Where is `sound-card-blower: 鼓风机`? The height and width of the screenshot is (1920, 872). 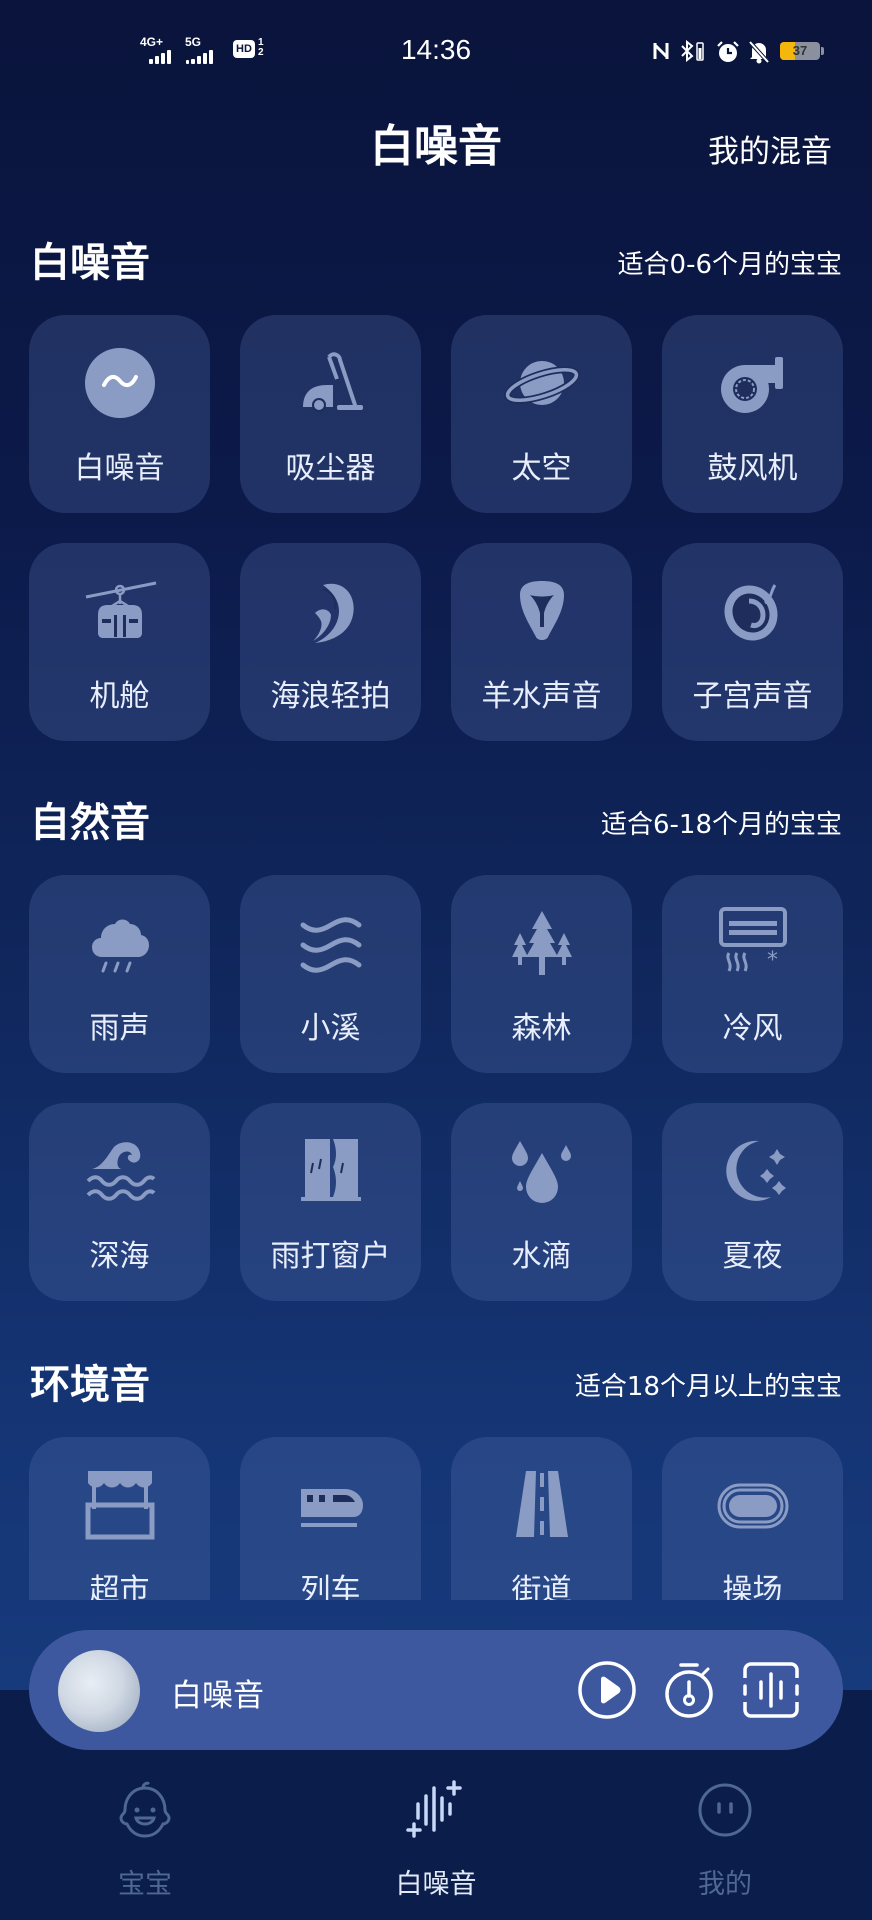 sound-card-blower: 鼓风机 is located at coordinates (752, 414).